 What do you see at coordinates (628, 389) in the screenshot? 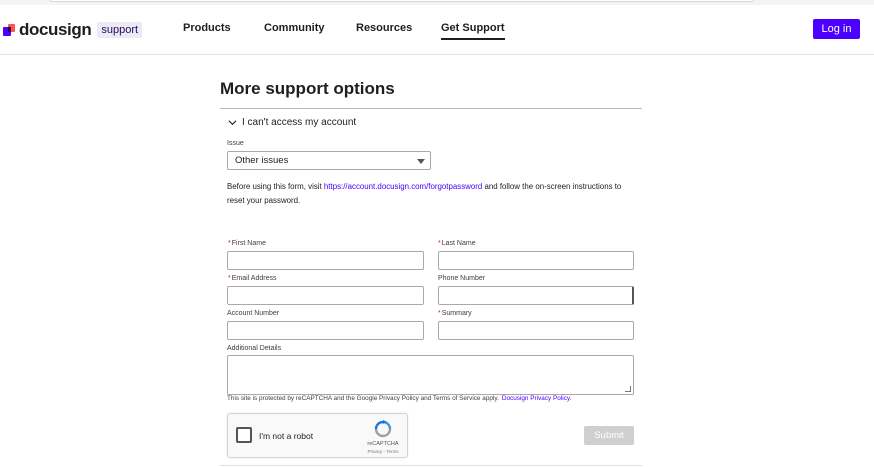
I see `resize-handle-icon` at bounding box center [628, 389].